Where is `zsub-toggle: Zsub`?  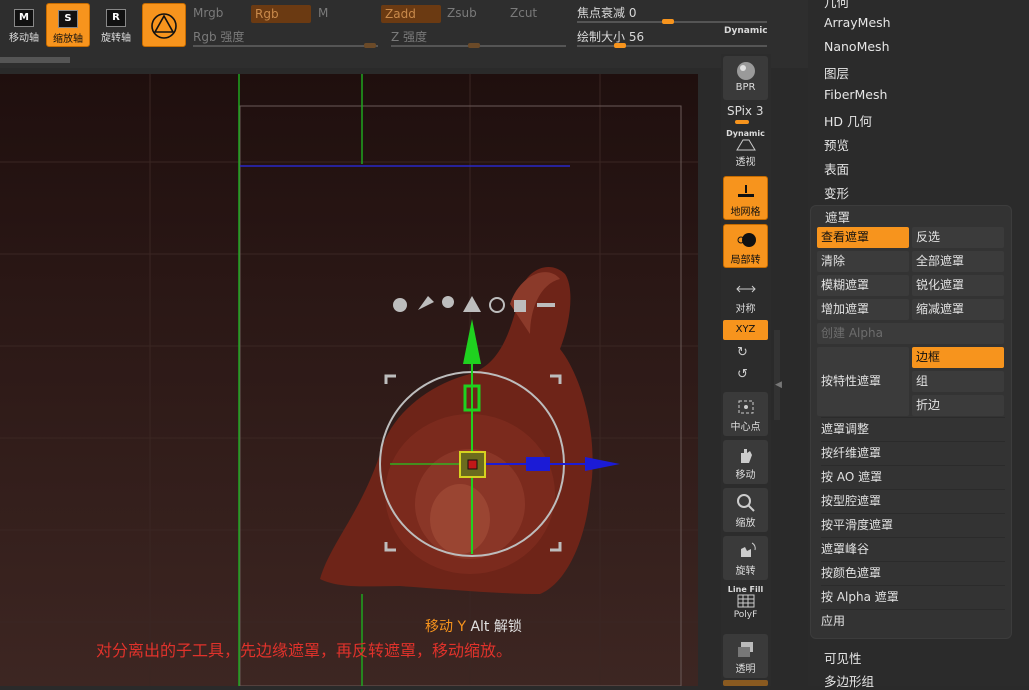 zsub-toggle: Zsub is located at coordinates (462, 13).